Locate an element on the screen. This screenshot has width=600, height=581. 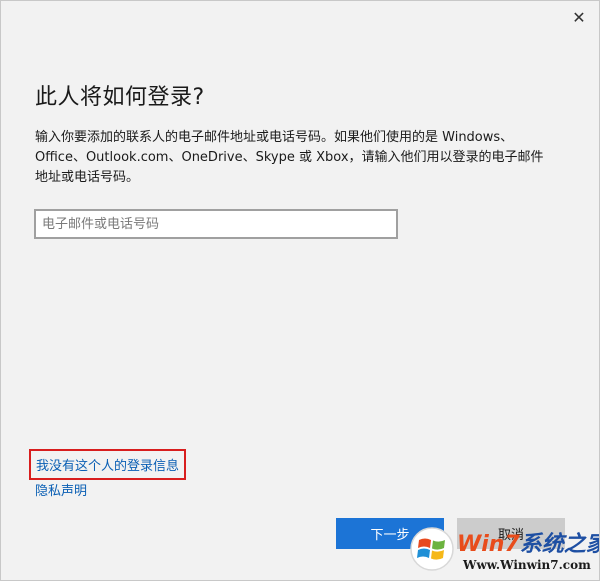
site-watermark: Win7系统之家 Www.Winwin7.com is located at coordinates (503, 549).